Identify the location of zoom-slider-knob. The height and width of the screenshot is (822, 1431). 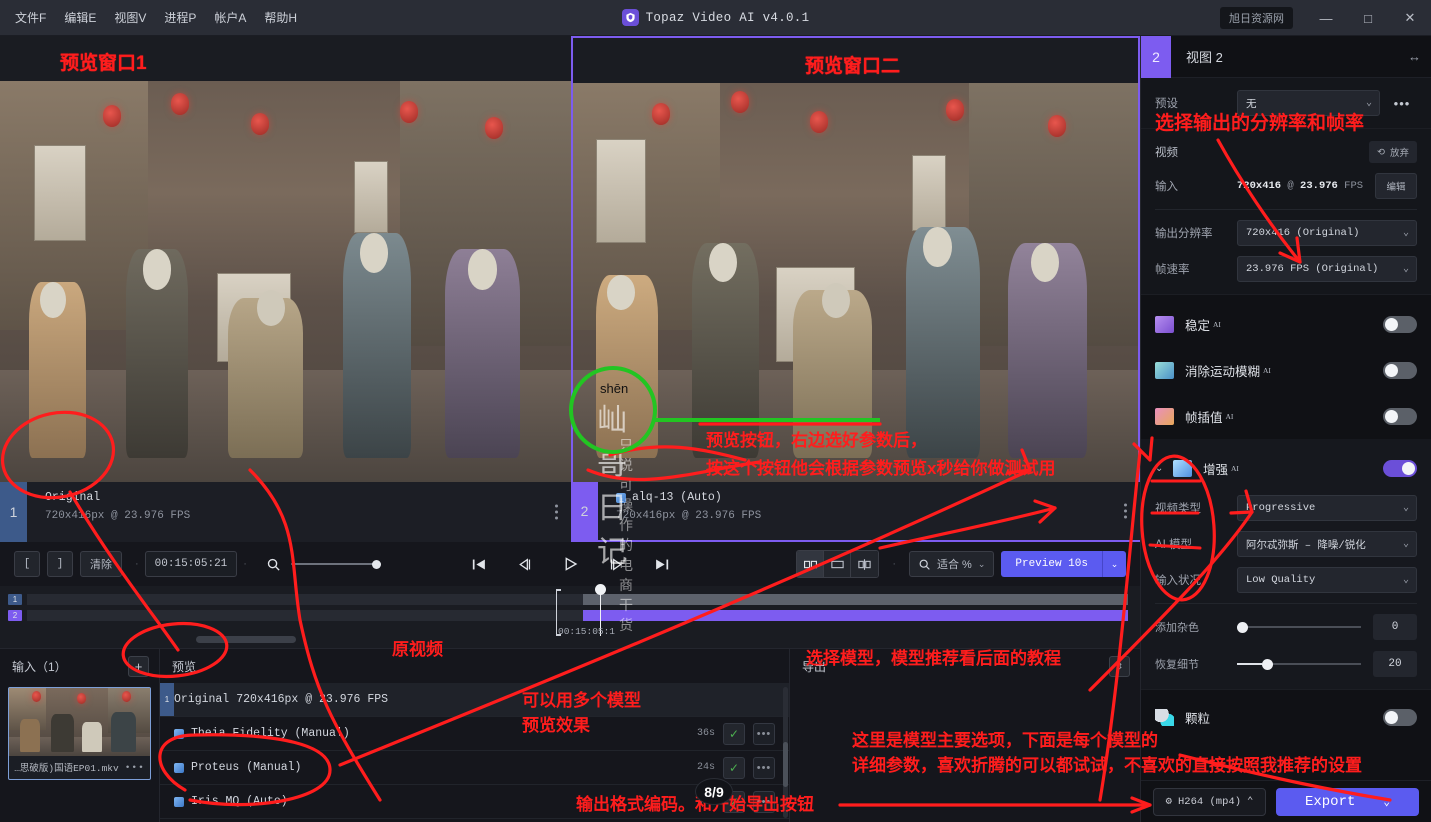
(376, 564).